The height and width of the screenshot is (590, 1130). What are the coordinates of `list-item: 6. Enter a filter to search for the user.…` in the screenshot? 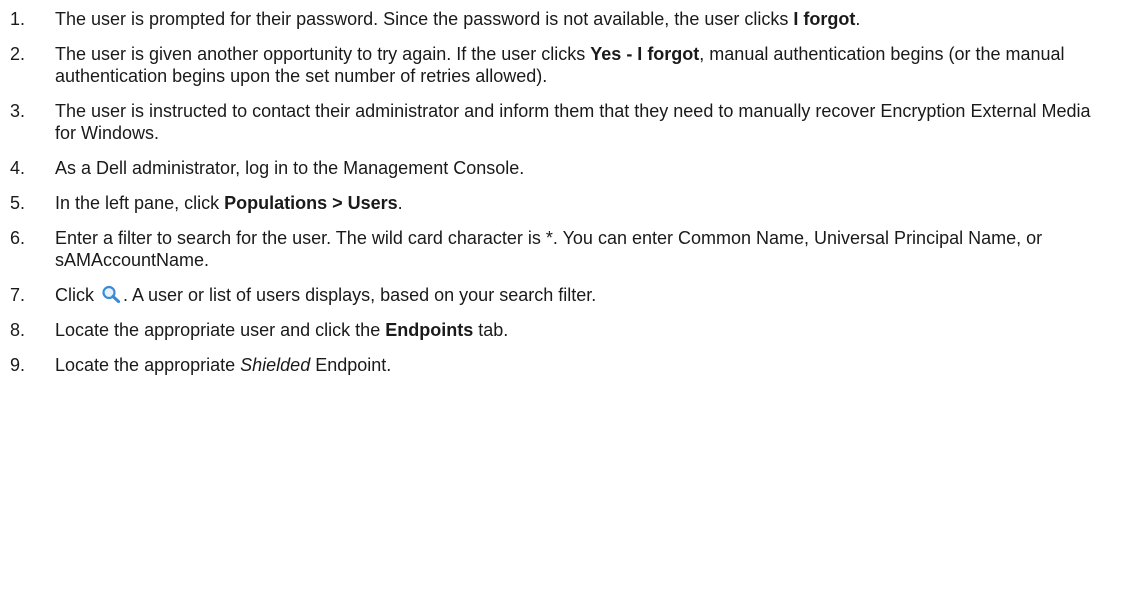 It's located at (560, 249).